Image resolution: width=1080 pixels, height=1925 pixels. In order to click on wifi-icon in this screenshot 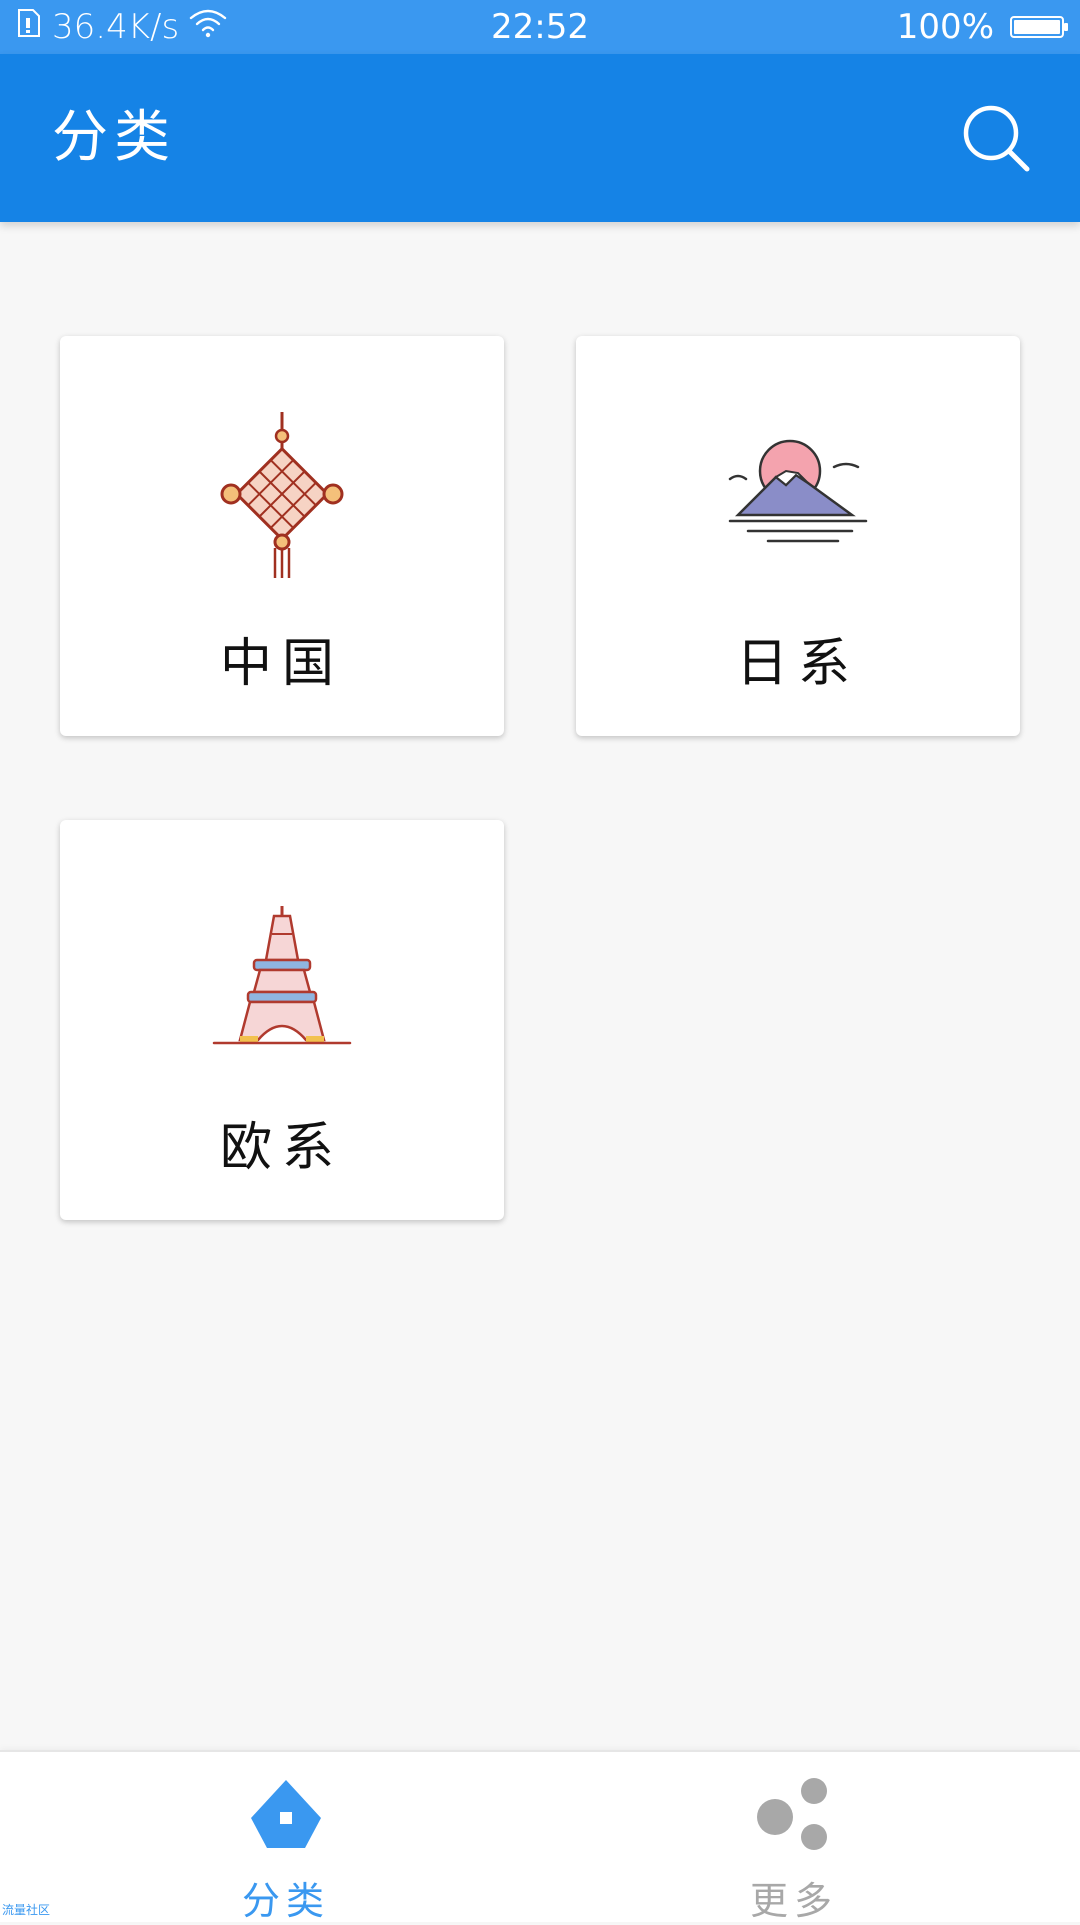, I will do `click(208, 27)`.